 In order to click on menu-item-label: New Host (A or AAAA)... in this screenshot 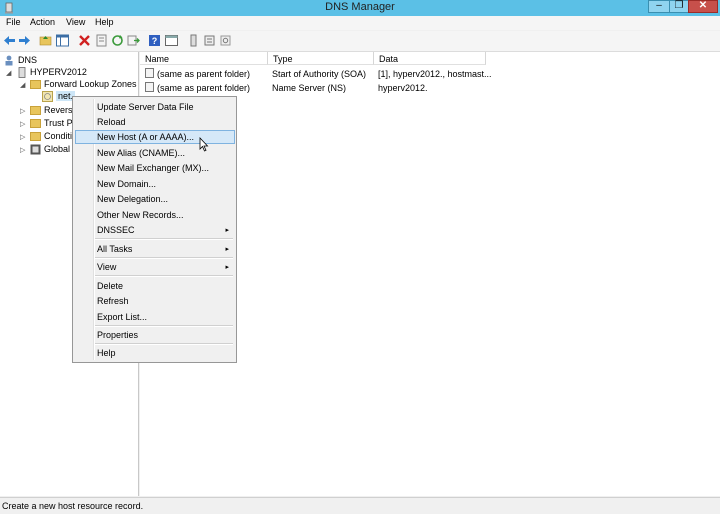, I will do `click(146, 137)`.